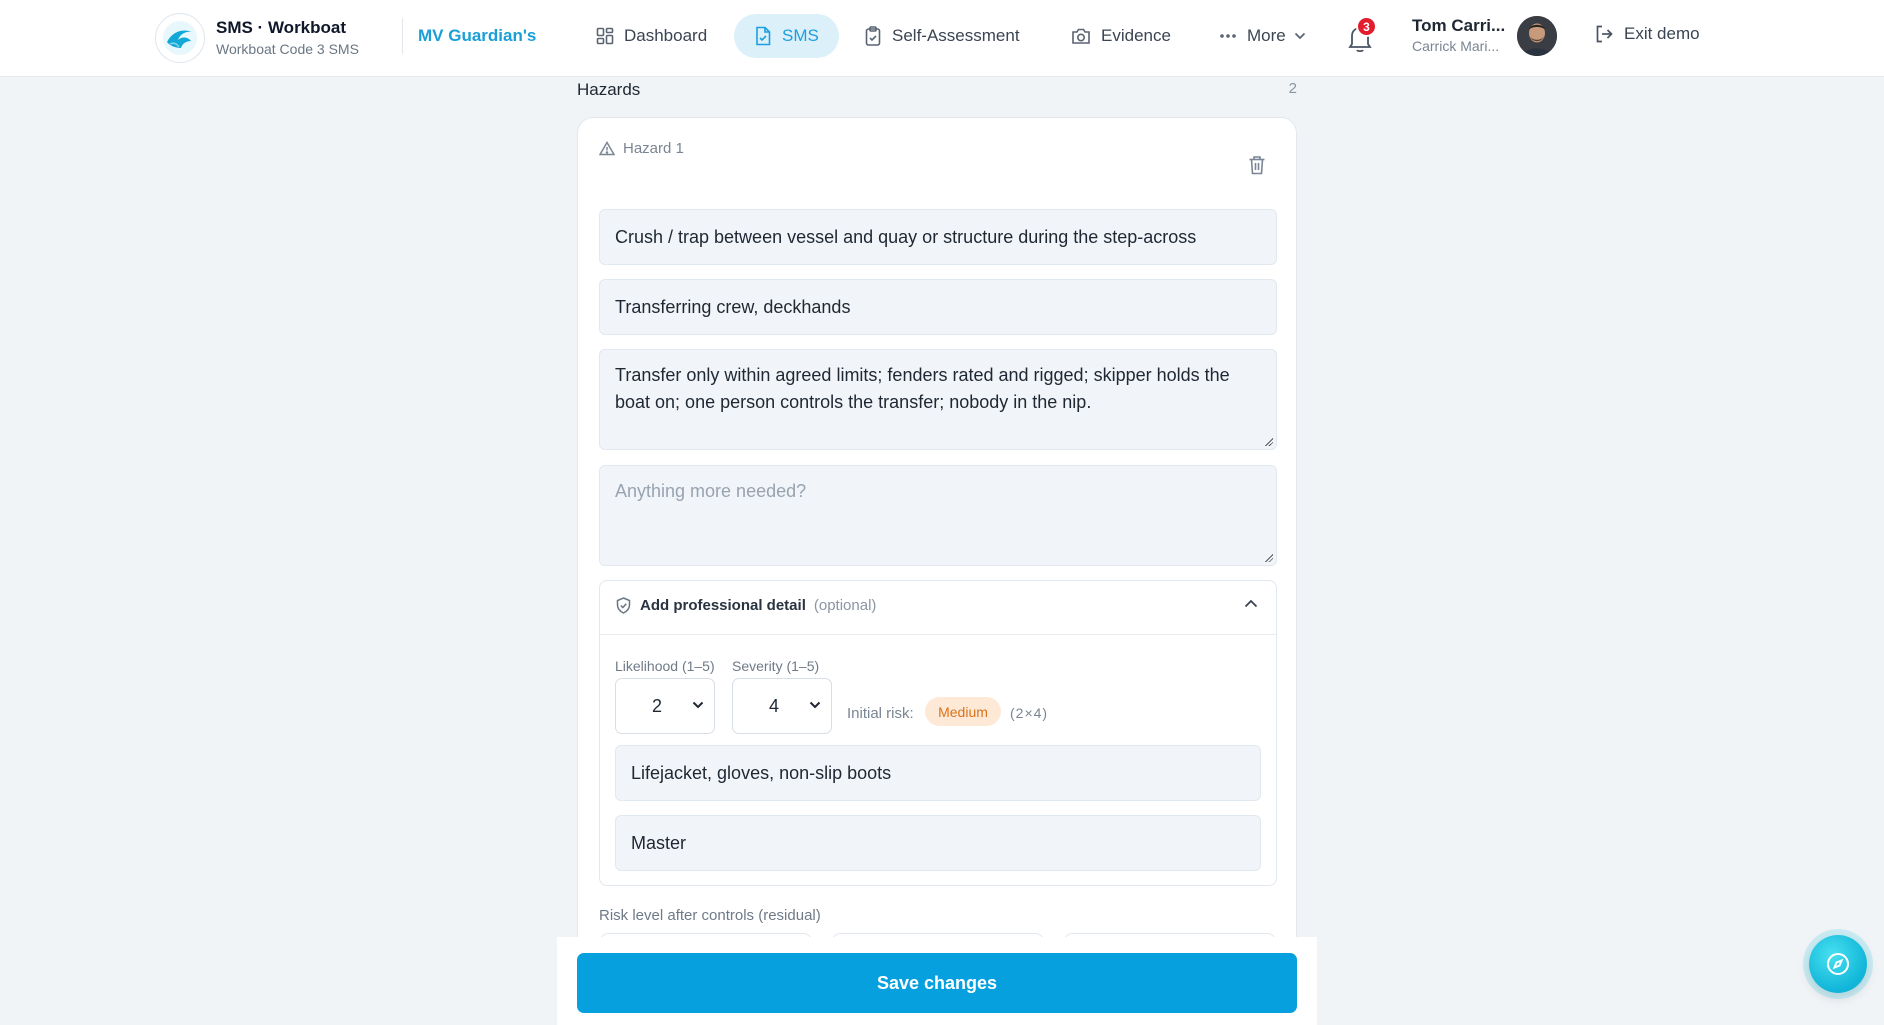 This screenshot has width=1884, height=1025. Describe the element at coordinates (1251, 603) in the screenshot. I see `chevron-up-icon` at that location.